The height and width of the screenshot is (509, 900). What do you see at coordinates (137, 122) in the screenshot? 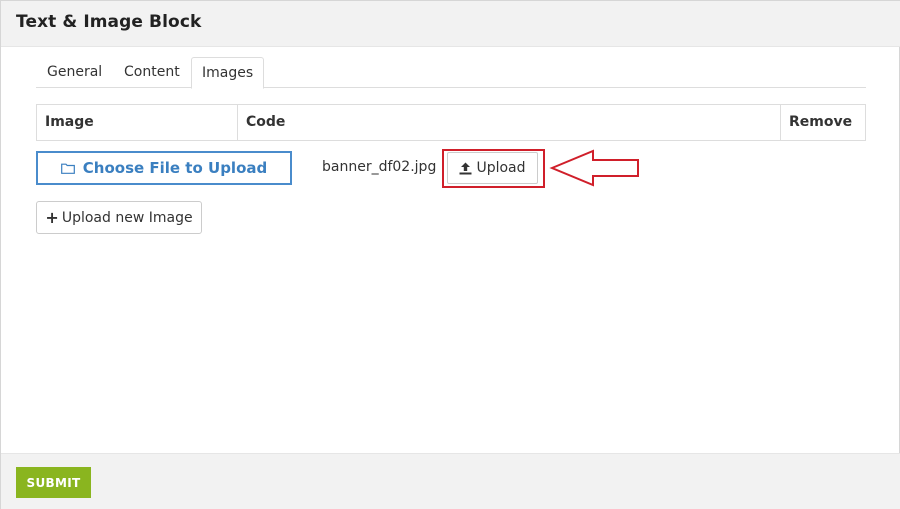
I see `column-header-image: Image` at bounding box center [137, 122].